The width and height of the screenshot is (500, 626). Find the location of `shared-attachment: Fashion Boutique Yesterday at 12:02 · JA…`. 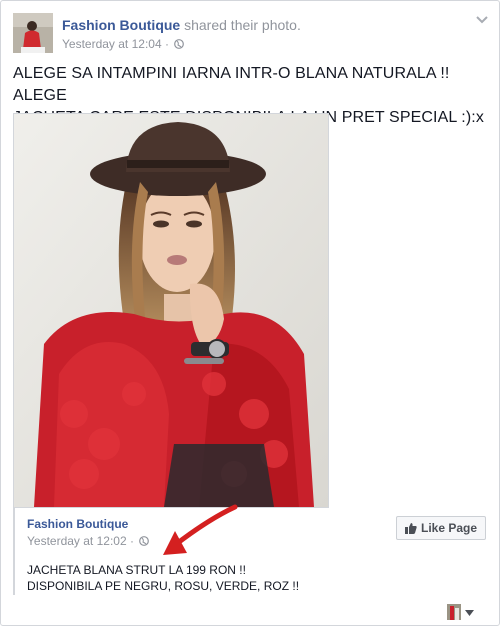

shared-attachment: Fashion Boutique Yesterday at 12:02 · JA… is located at coordinates (251, 551).